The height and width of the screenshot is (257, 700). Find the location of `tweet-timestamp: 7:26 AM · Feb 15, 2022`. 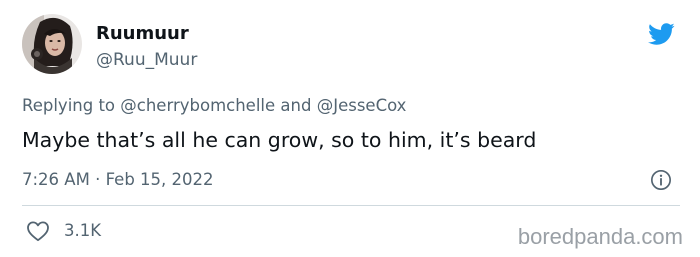

tweet-timestamp: 7:26 AM · Feb 15, 2022 is located at coordinates (118, 180).